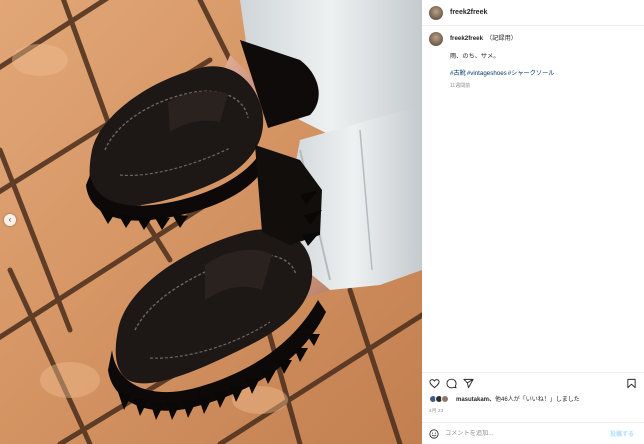 Image resolution: width=644 pixels, height=444 pixels. What do you see at coordinates (533, 13) in the screenshot?
I see `post-header: freek2freek` at bounding box center [533, 13].